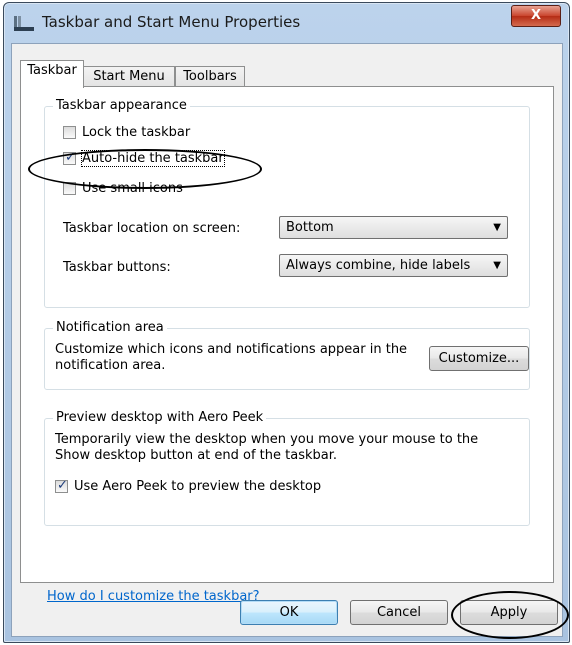  What do you see at coordinates (399, 612) in the screenshot?
I see `cancel-button: Cancel` at bounding box center [399, 612].